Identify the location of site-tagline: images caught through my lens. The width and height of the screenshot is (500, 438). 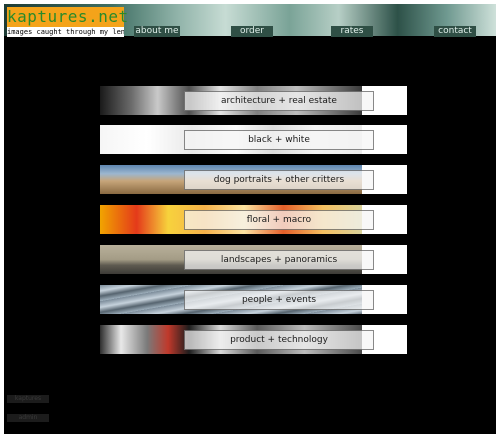
(65, 32).